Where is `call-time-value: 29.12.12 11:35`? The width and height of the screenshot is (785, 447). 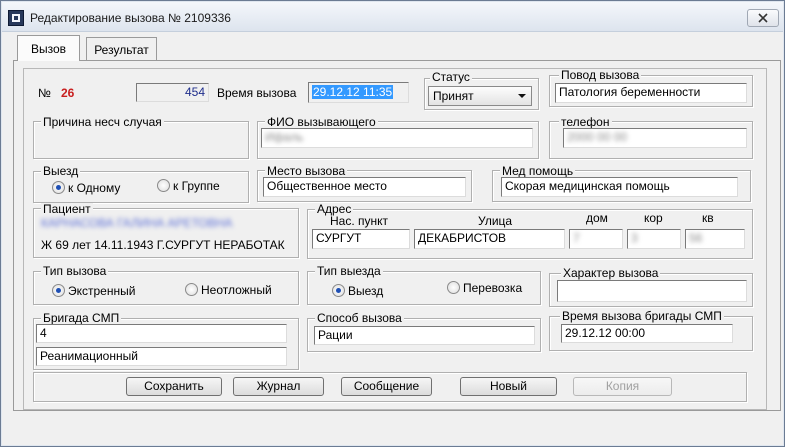
call-time-value: 29.12.12 11:35 is located at coordinates (353, 92).